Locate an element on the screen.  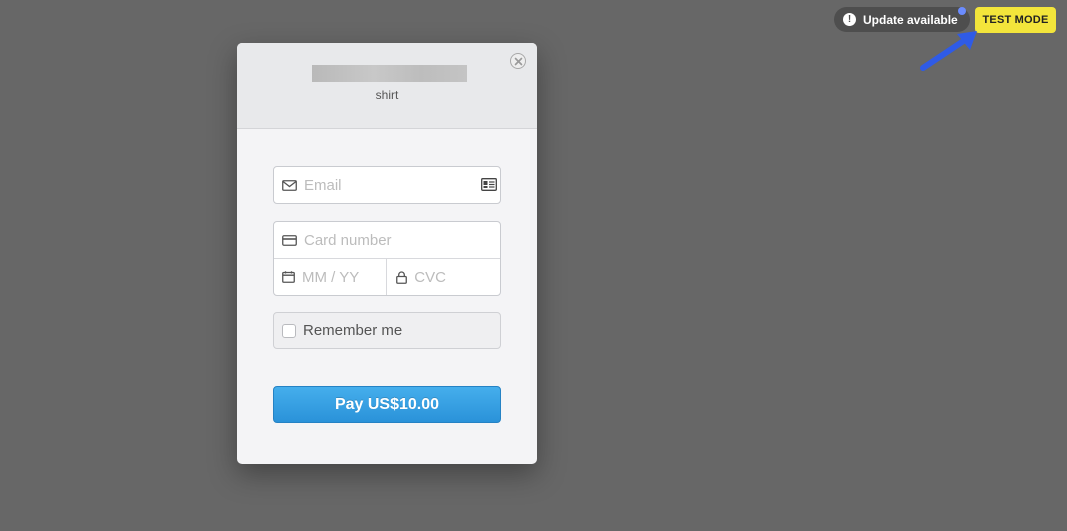
remember-me-label: Remember me is located at coordinates (353, 330).